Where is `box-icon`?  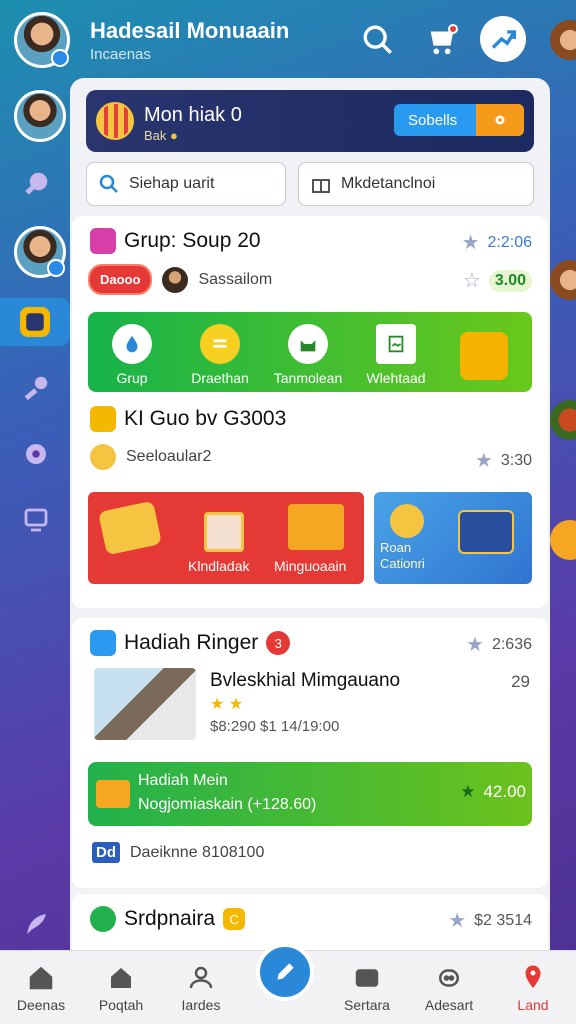 box-icon is located at coordinates (484, 359).